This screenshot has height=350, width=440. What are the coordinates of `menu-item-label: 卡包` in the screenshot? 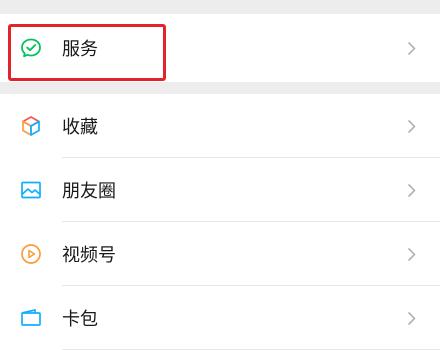 It's located at (80, 319).